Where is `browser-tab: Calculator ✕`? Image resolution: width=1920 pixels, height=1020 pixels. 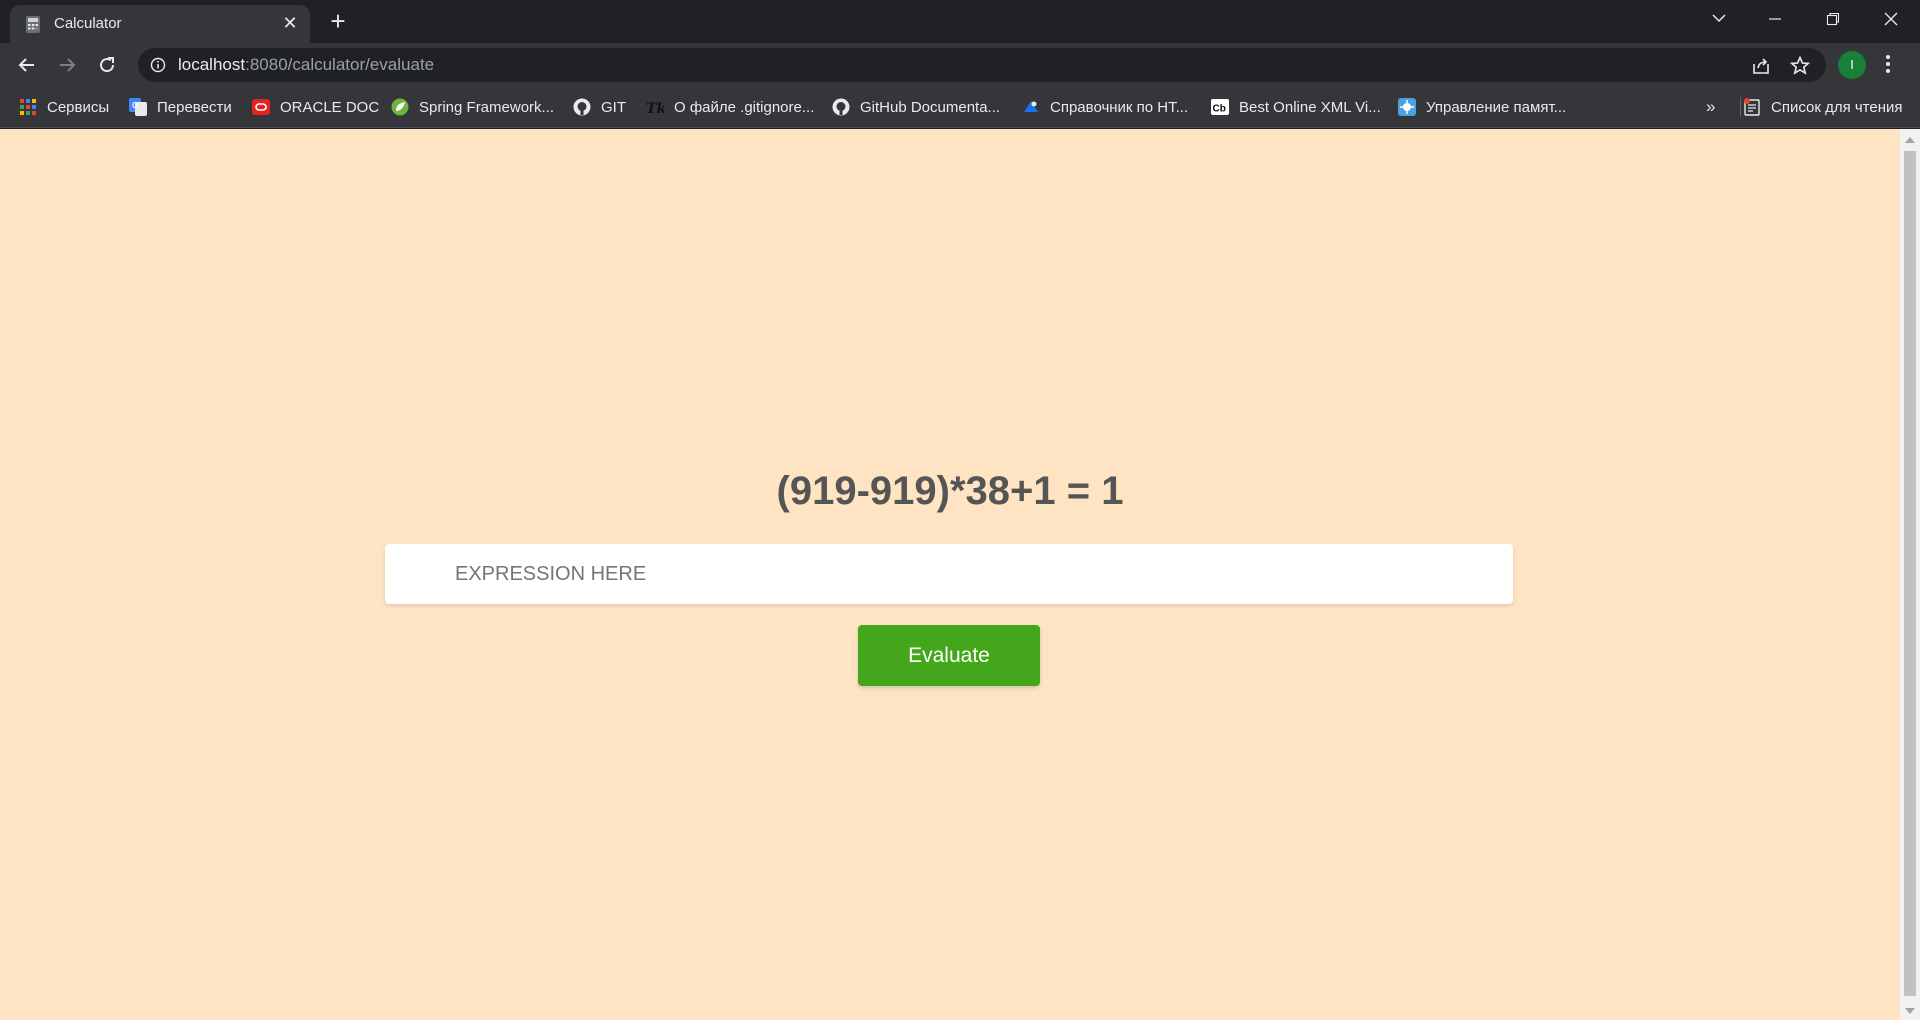 browser-tab: Calculator ✕ is located at coordinates (160, 24).